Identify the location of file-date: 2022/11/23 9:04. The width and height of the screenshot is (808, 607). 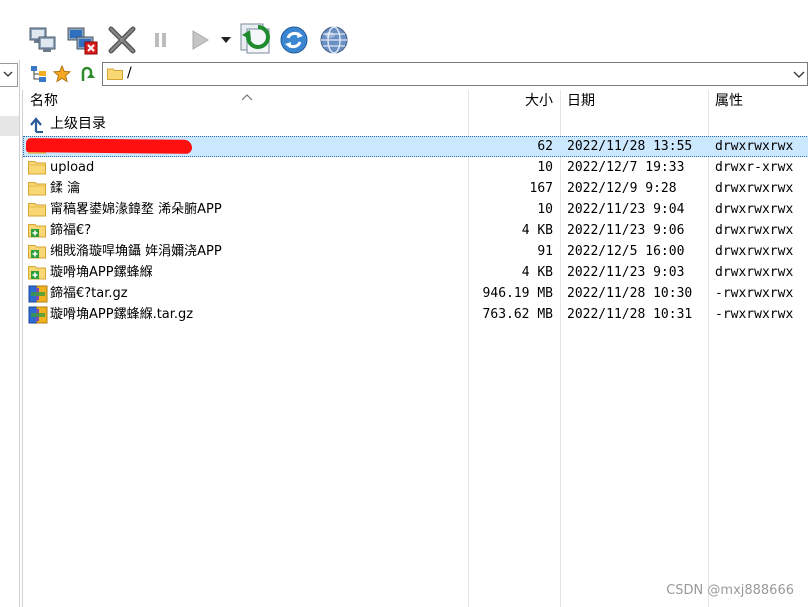
(626, 209).